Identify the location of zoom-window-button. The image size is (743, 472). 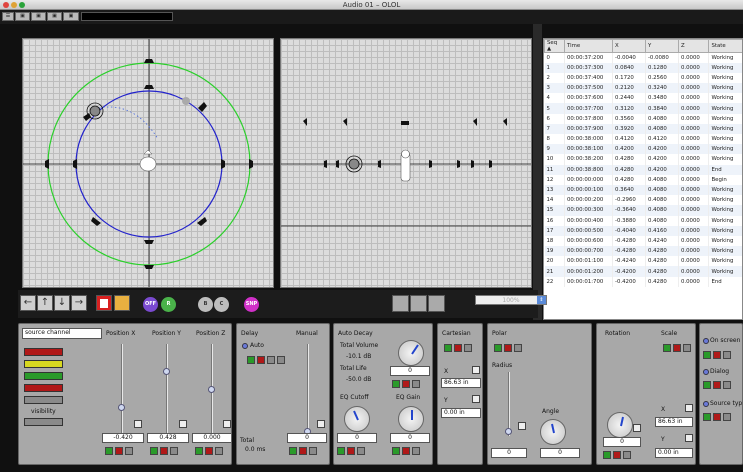
(22, 5).